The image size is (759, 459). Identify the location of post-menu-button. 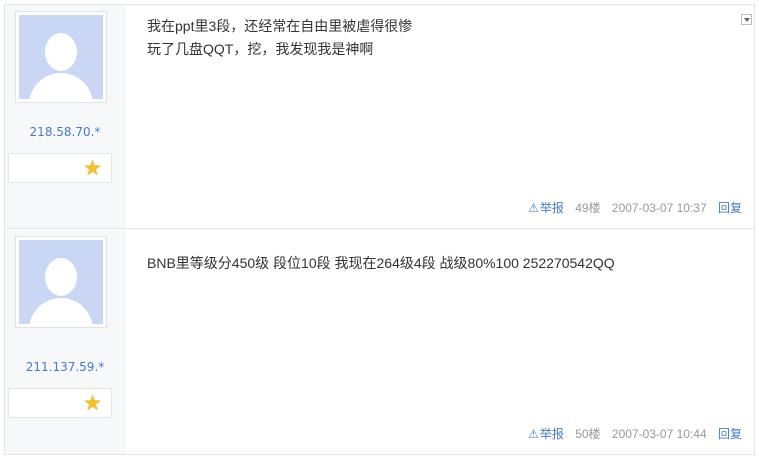
(746, 19).